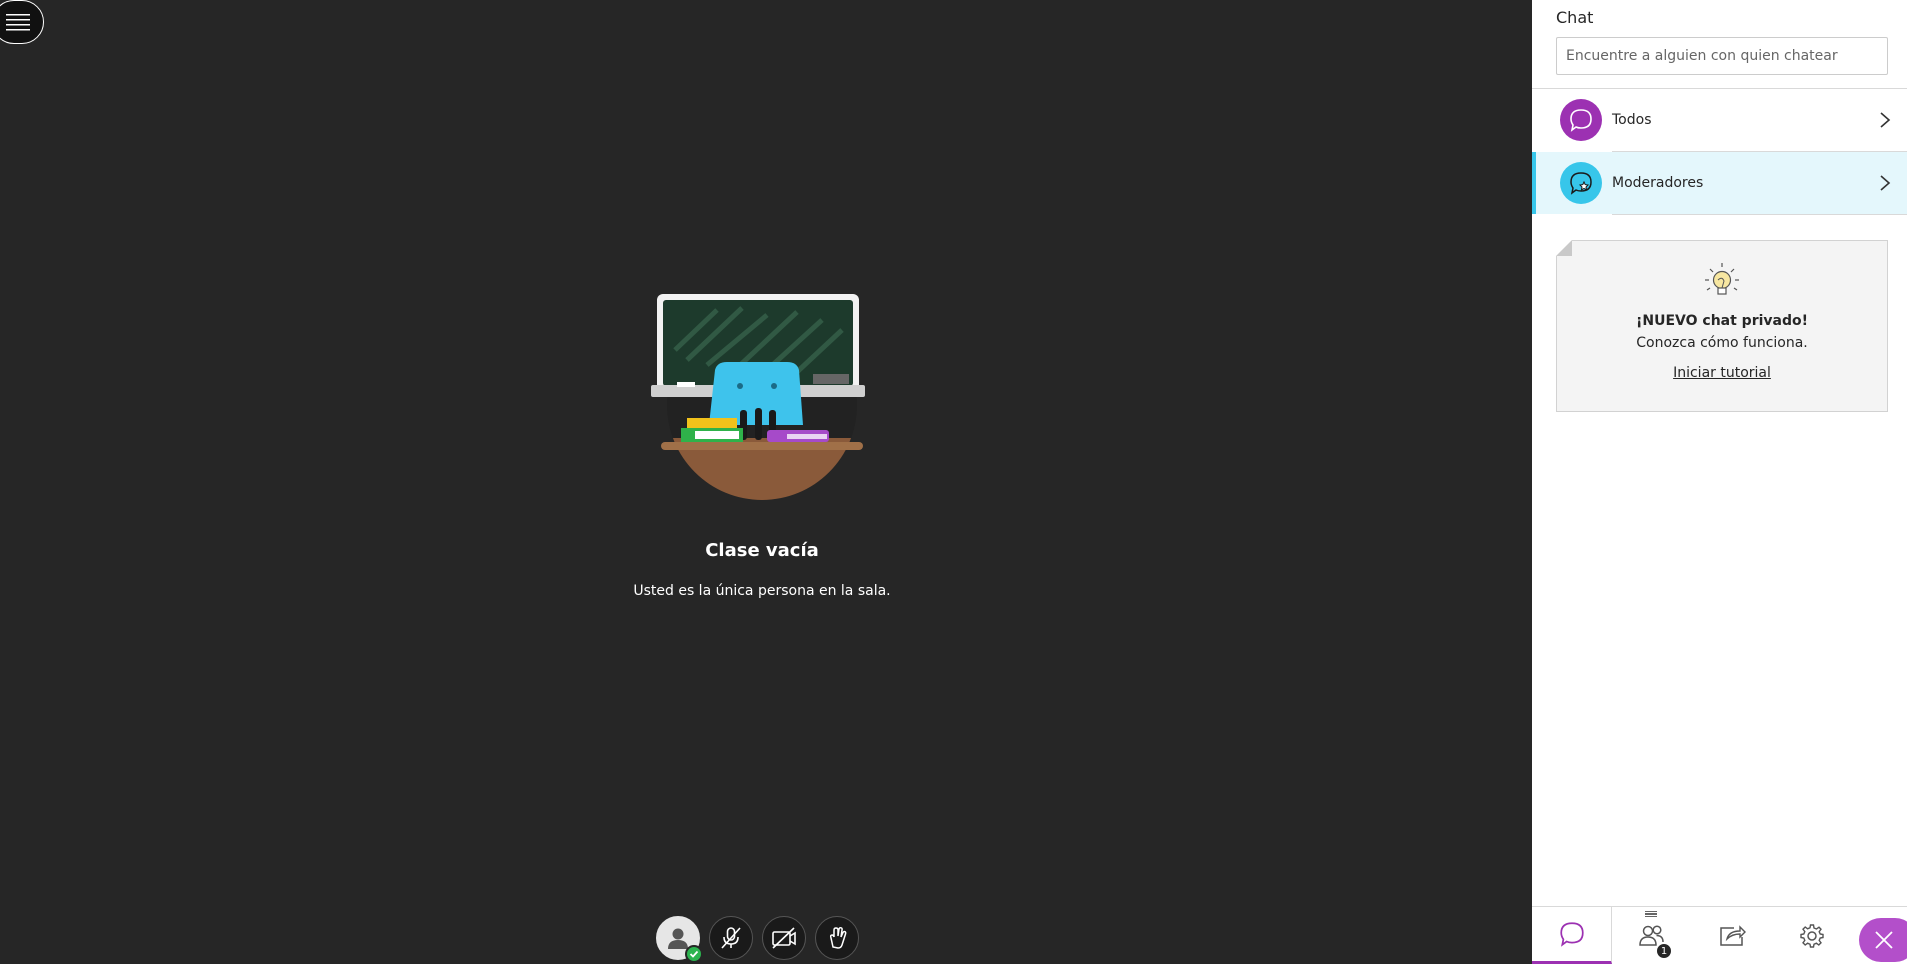 The image size is (1907, 964). What do you see at coordinates (679, 939) in the screenshot?
I see `my-status-button` at bounding box center [679, 939].